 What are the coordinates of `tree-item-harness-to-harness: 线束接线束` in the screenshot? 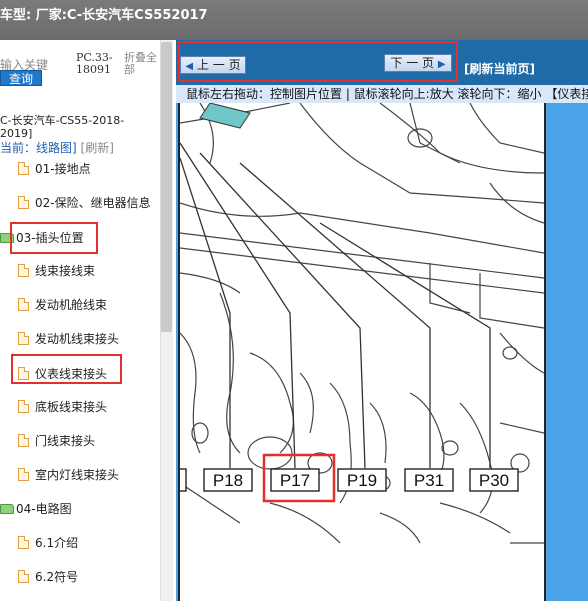 It's located at (56, 271).